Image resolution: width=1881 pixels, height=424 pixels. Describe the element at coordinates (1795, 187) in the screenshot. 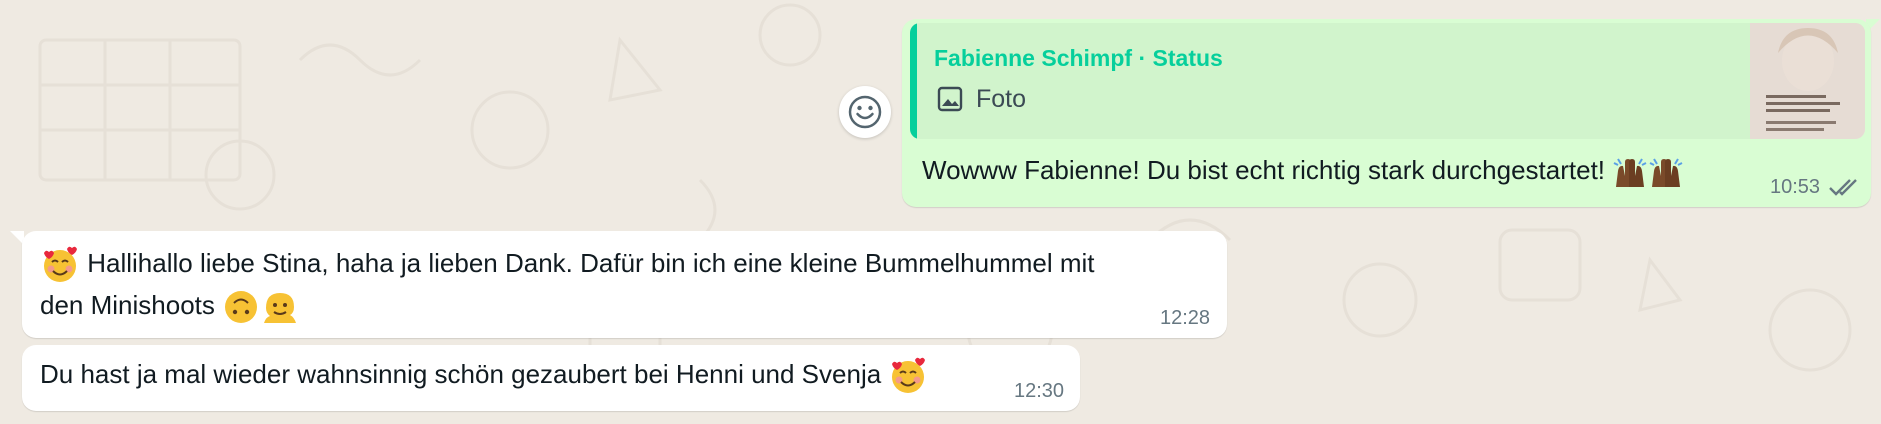

I see `outgoing-message-time: 10:53` at that location.